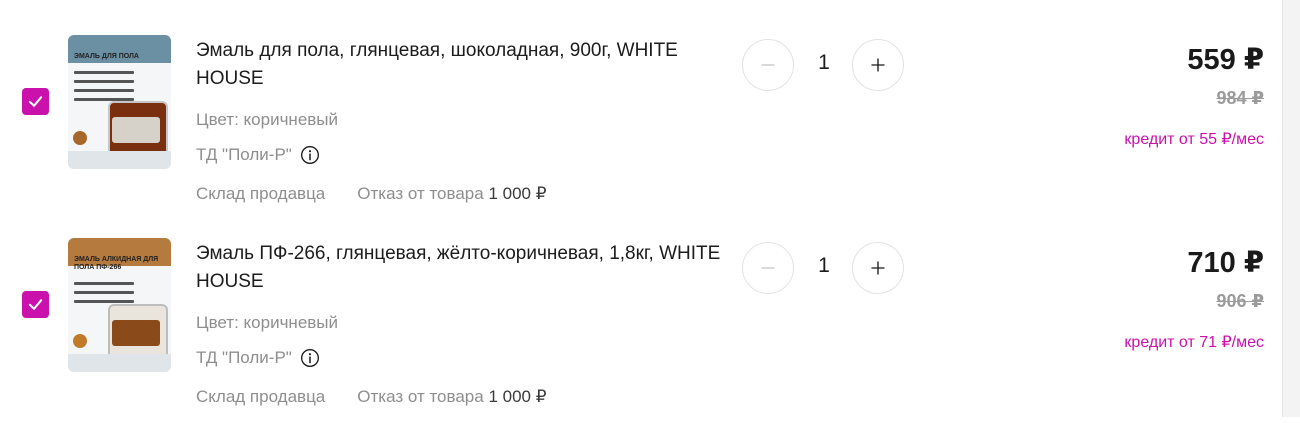  I want to click on product-image: ЭМАЛЬ ДЛЯ ПОЛА, so click(119, 102).